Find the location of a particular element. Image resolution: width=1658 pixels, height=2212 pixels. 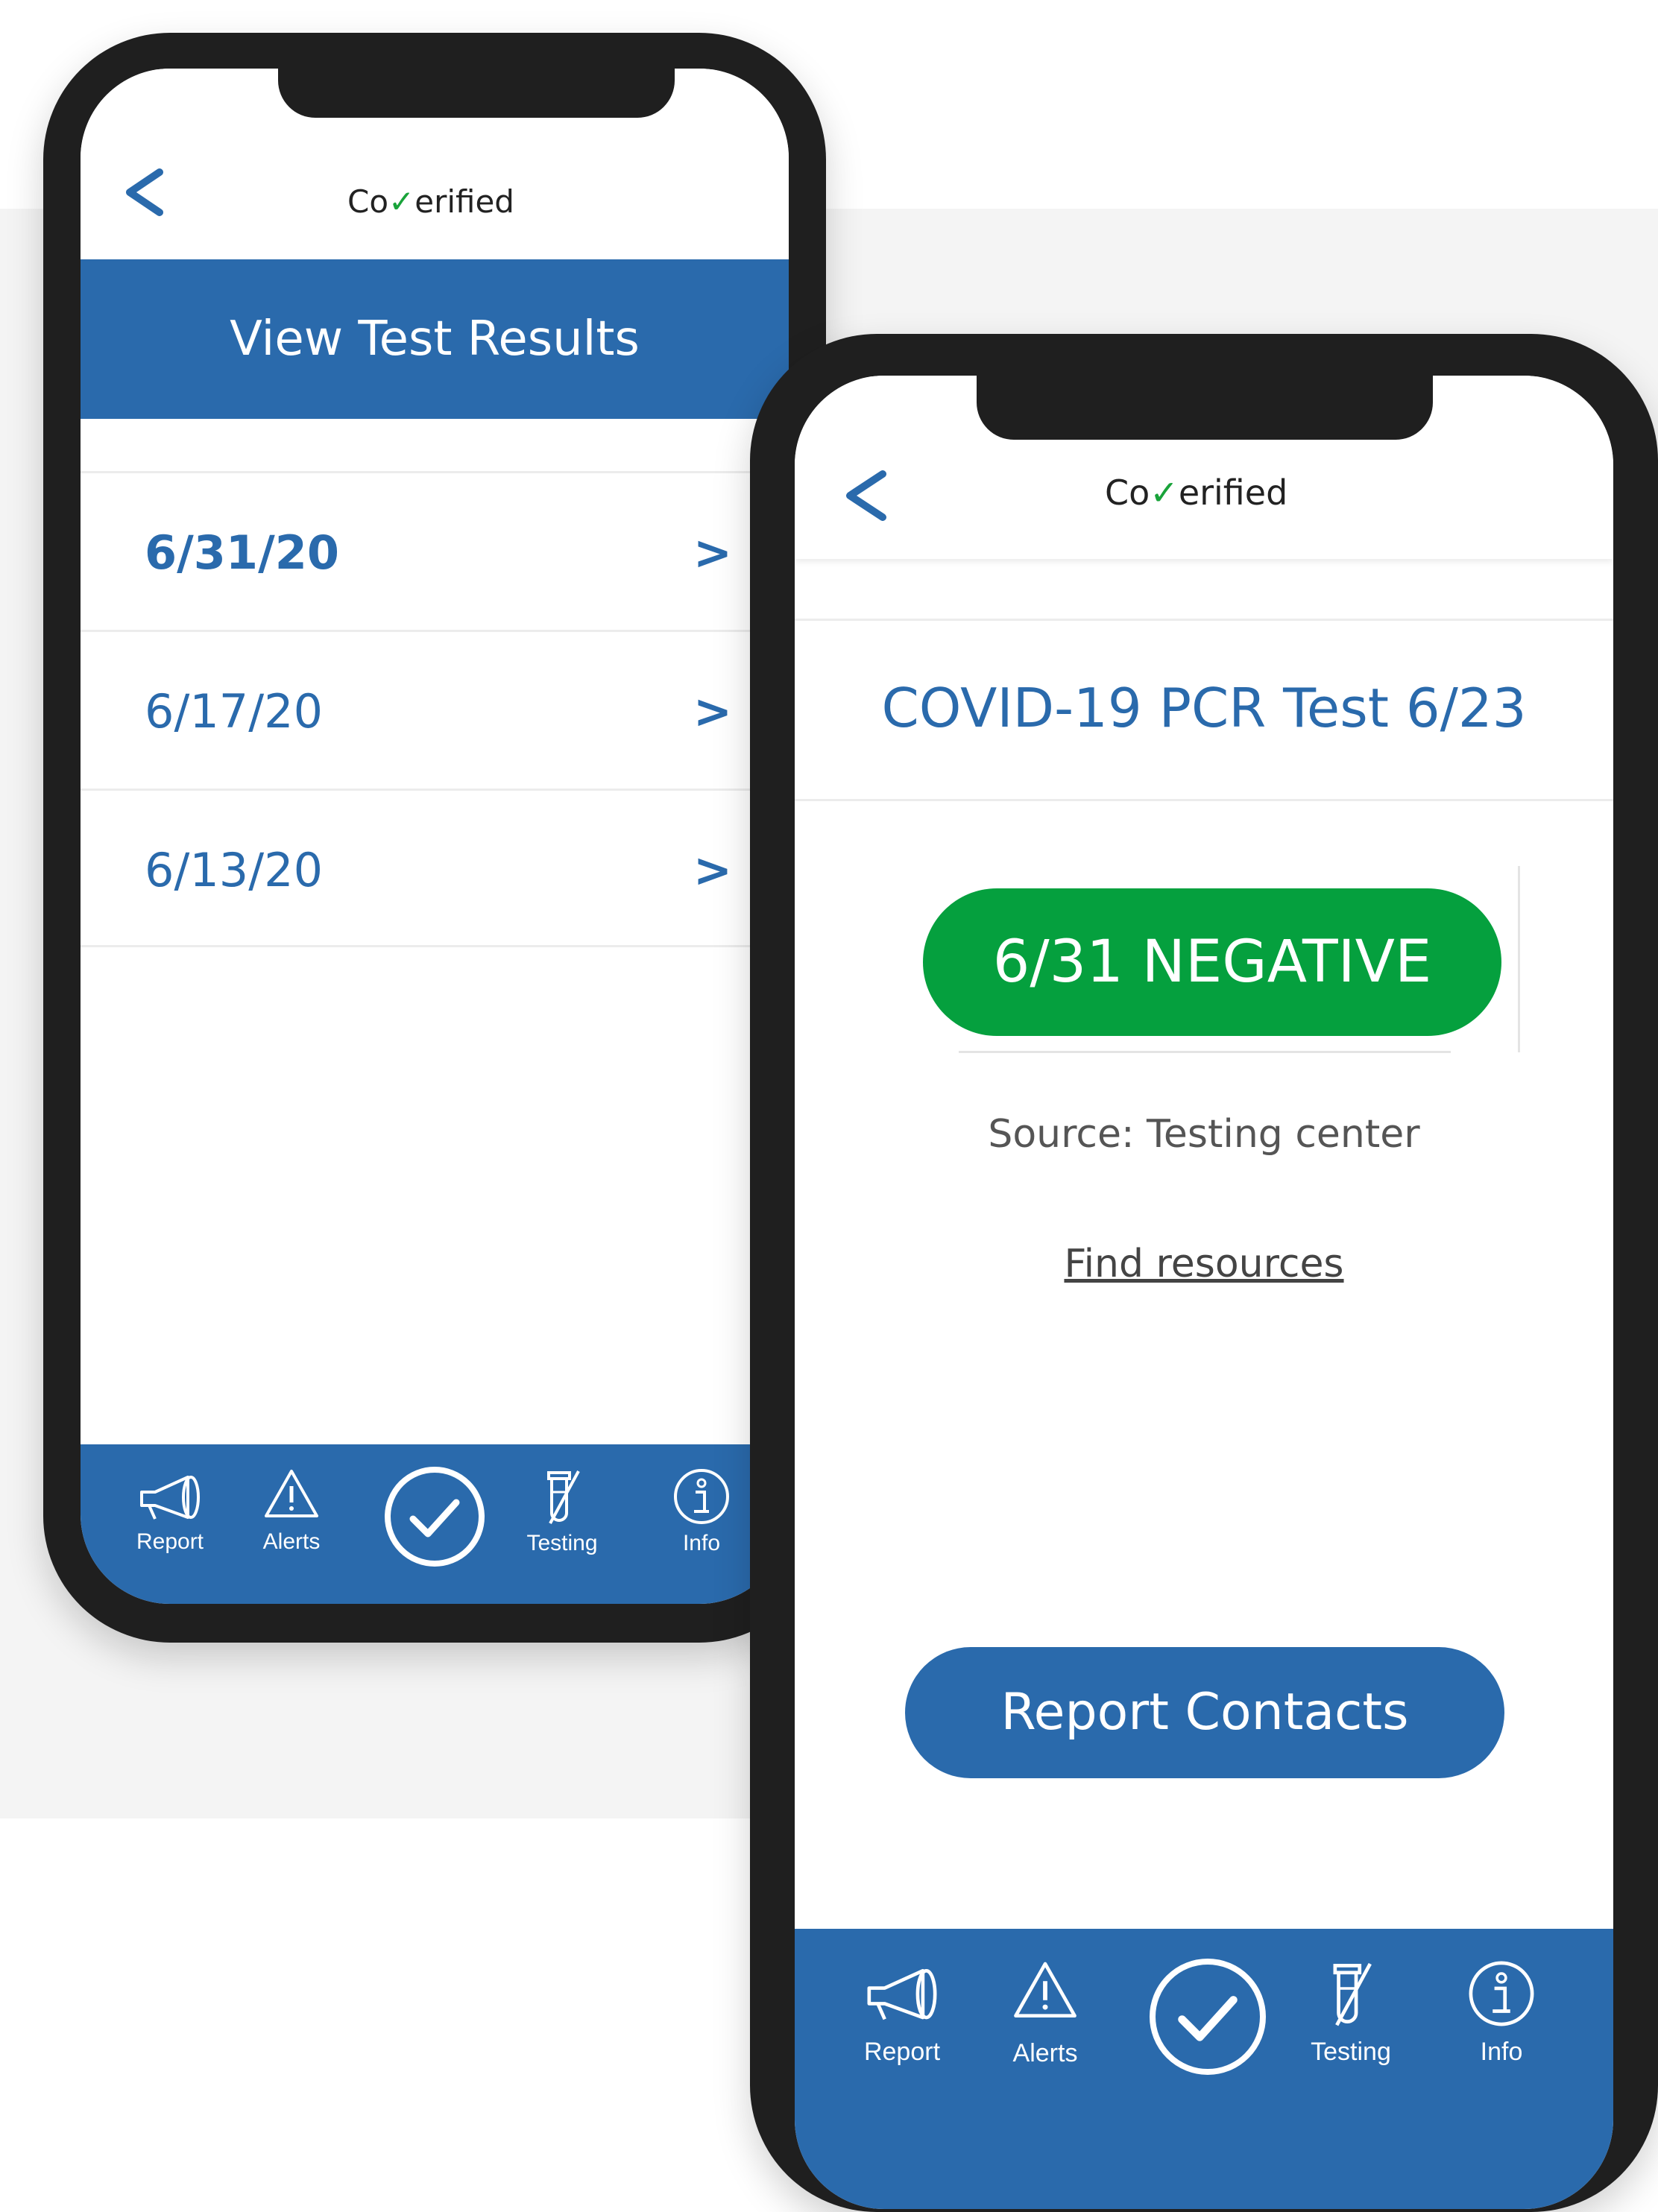

vertical-divider is located at coordinates (1519, 959).